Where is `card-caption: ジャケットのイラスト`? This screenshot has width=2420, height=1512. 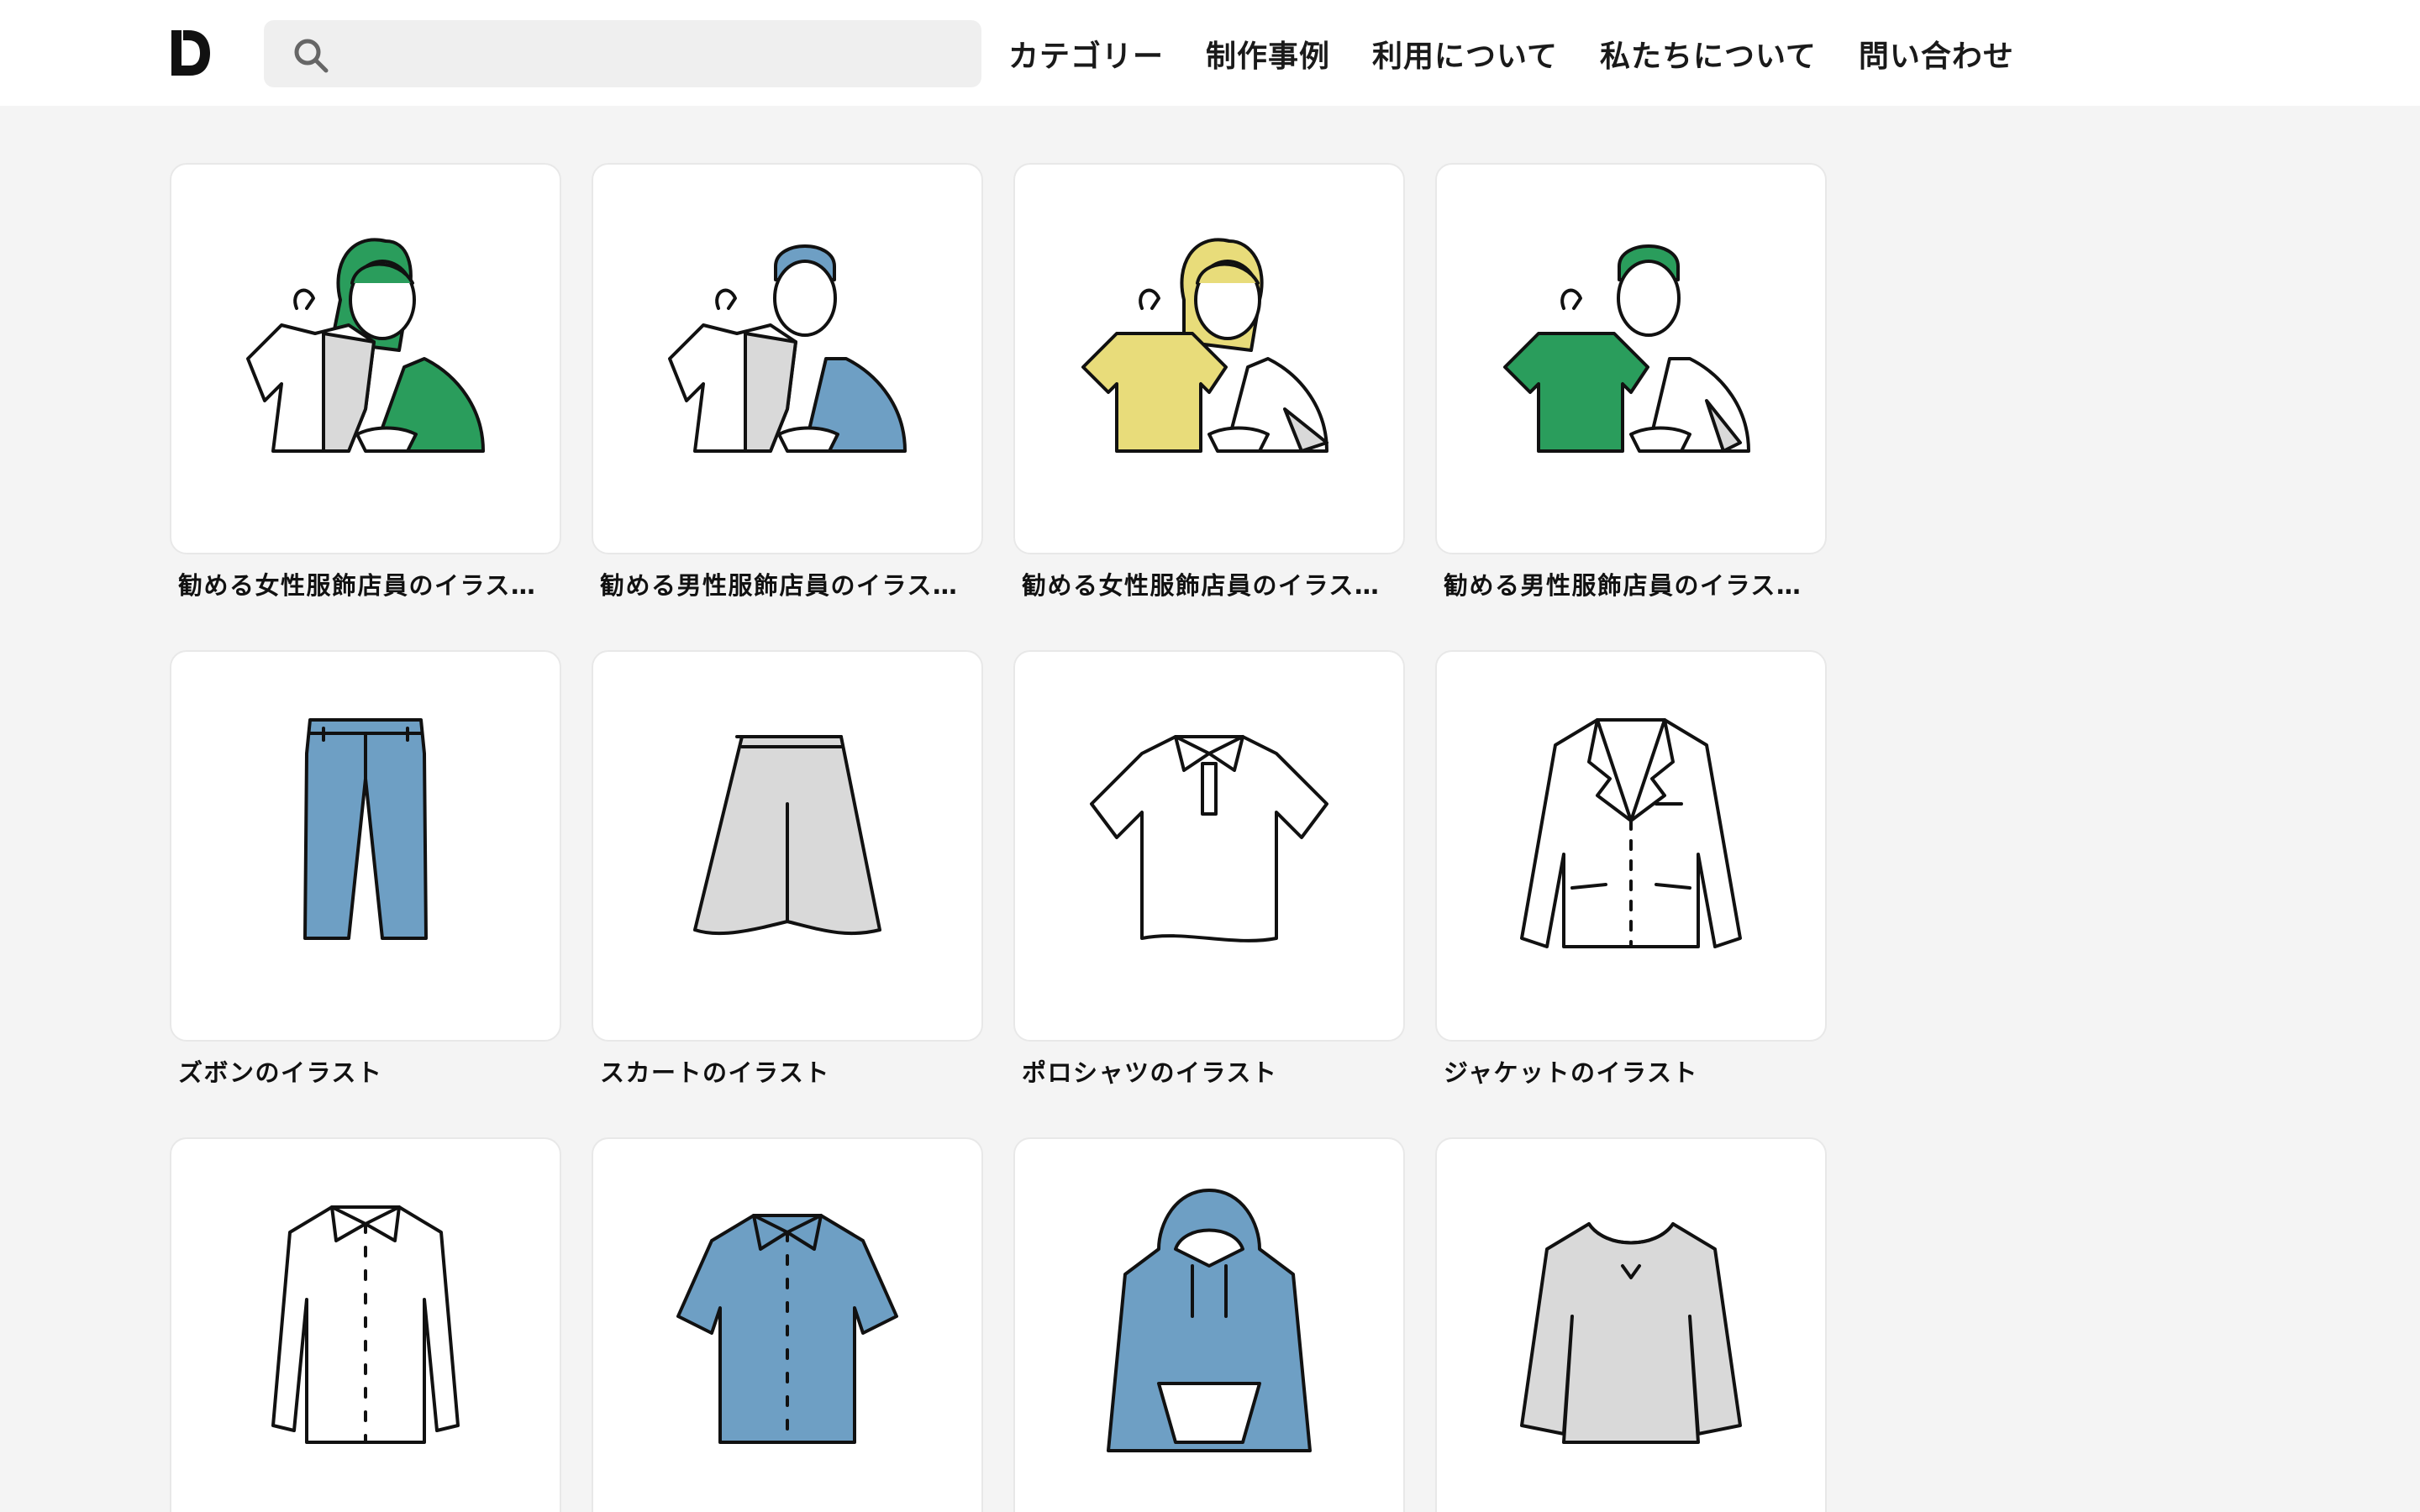
card-caption: ジャケットのイラスト is located at coordinates (1628, 1071).